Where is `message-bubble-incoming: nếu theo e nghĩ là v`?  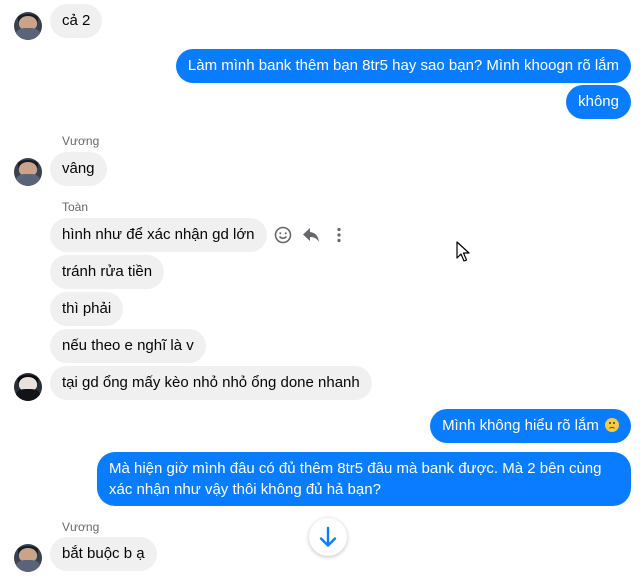 message-bubble-incoming: nếu theo e nghĩ là v is located at coordinates (128, 346).